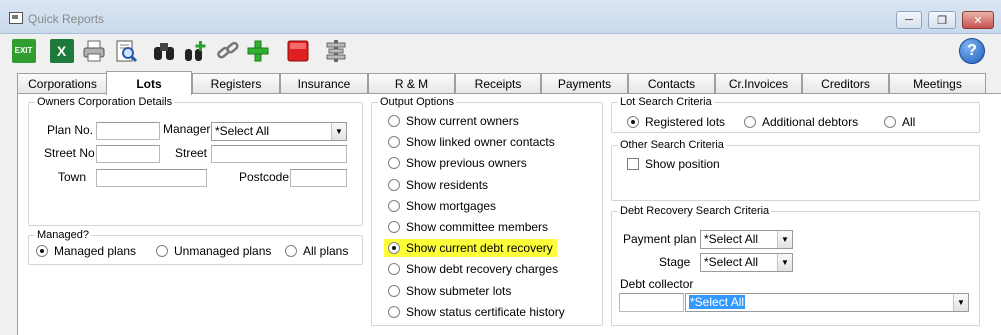 The image size is (1001, 335). What do you see at coordinates (660, 239) in the screenshot?
I see `payment-plan-label: Payment plan` at bounding box center [660, 239].